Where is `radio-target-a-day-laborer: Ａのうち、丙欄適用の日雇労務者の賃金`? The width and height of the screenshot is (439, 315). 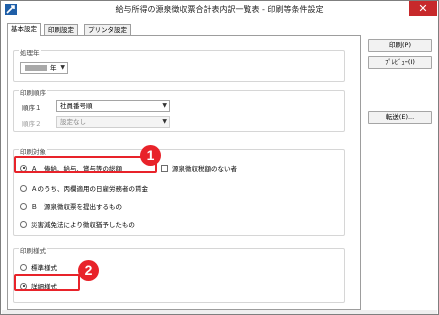 radio-target-a-day-laborer: Ａのうち、丙欄適用の日雇労務者の賃金 is located at coordinates (84, 188).